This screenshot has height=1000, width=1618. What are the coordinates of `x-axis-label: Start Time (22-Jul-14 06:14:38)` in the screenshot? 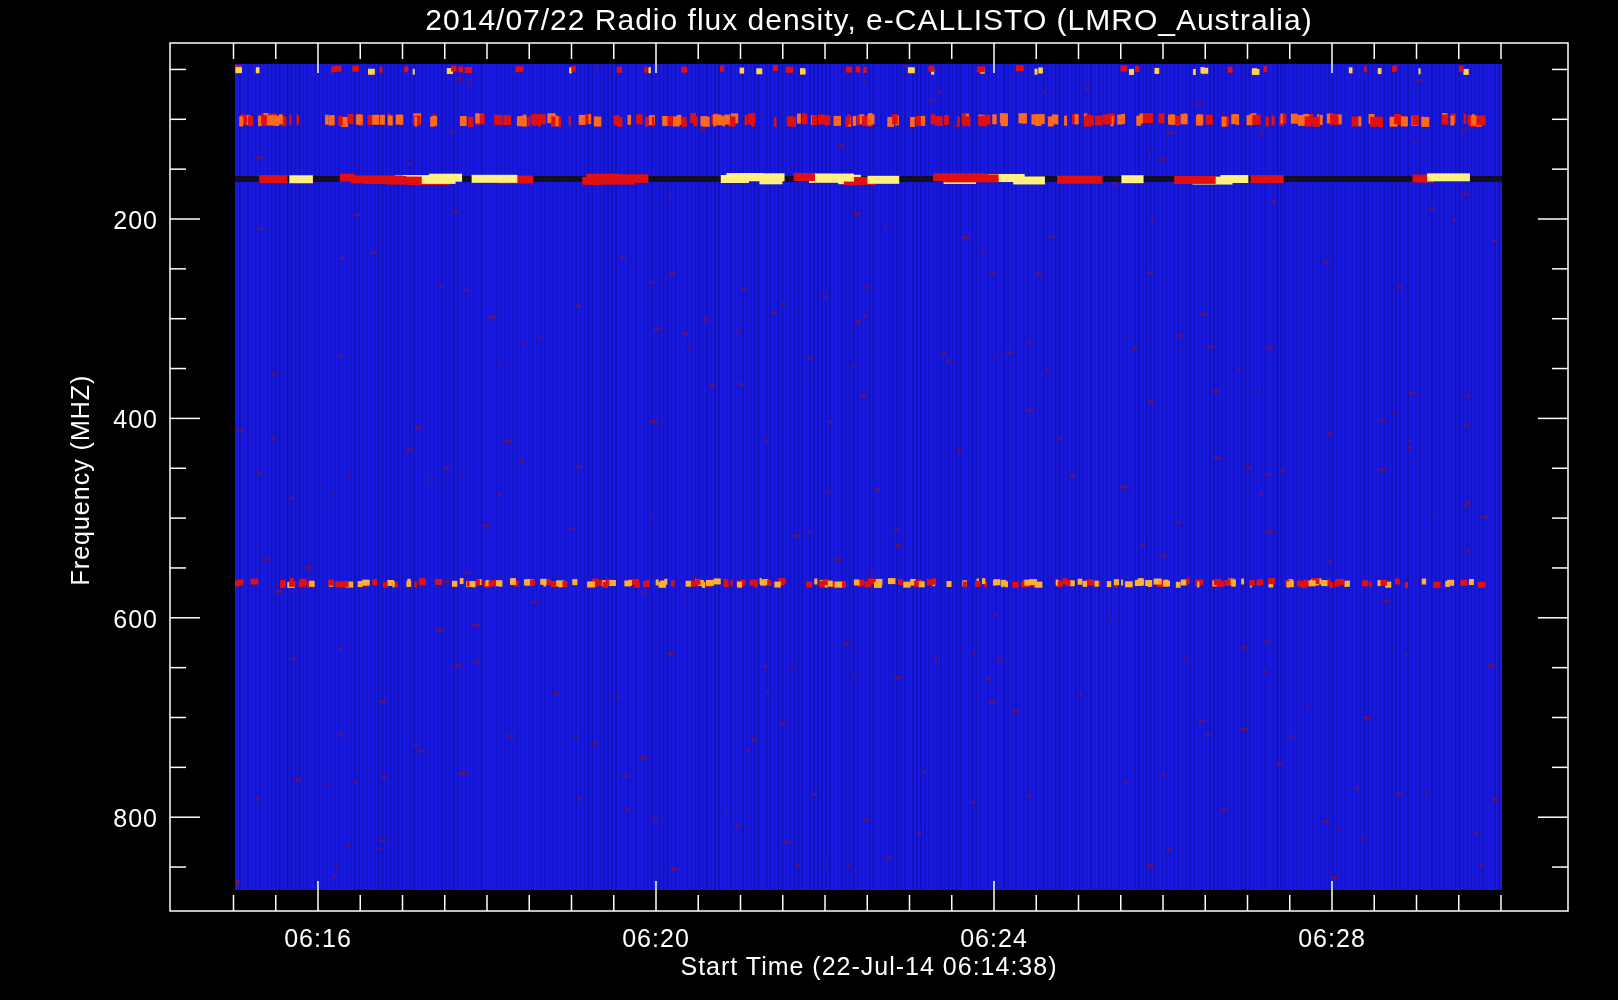 It's located at (869, 966).